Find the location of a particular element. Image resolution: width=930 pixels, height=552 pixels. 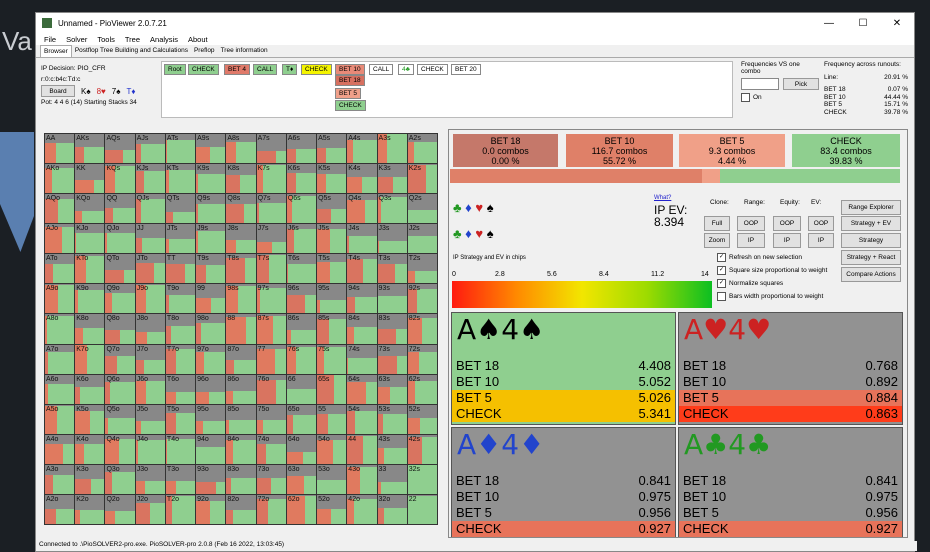

hand-cell: QJo is located at coordinates (119, 238).